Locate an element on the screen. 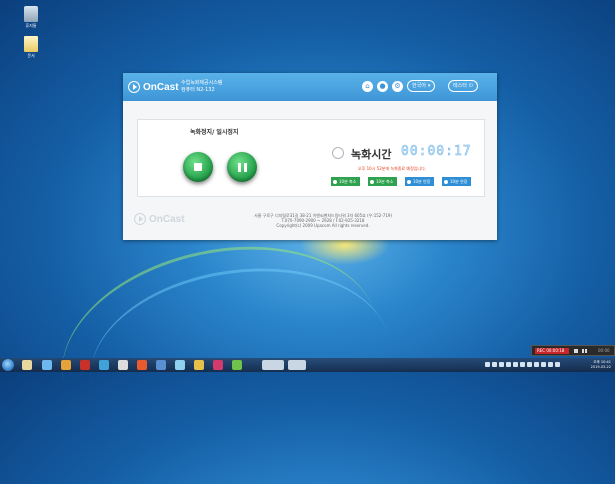 The height and width of the screenshot is (484, 615). clock-date: 2019-03-22 is located at coordinates (600, 367).